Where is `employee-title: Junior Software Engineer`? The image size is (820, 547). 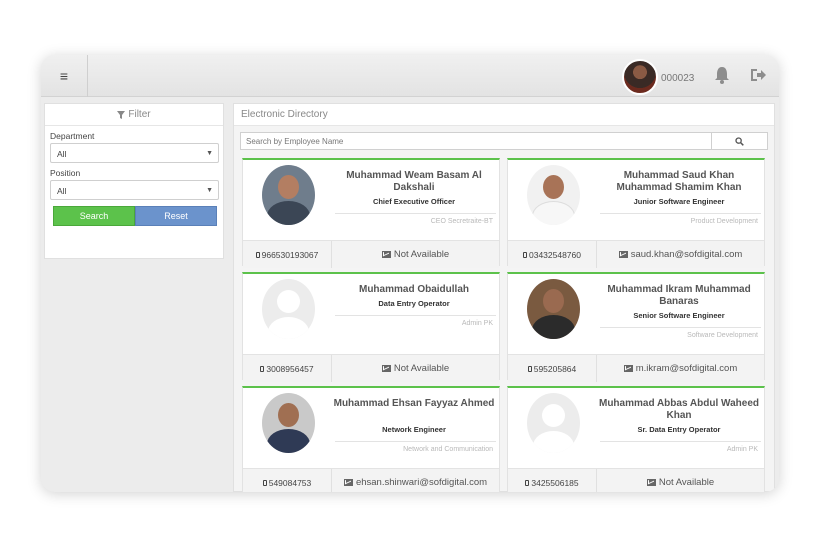 employee-title: Junior Software Engineer is located at coordinates (679, 201).